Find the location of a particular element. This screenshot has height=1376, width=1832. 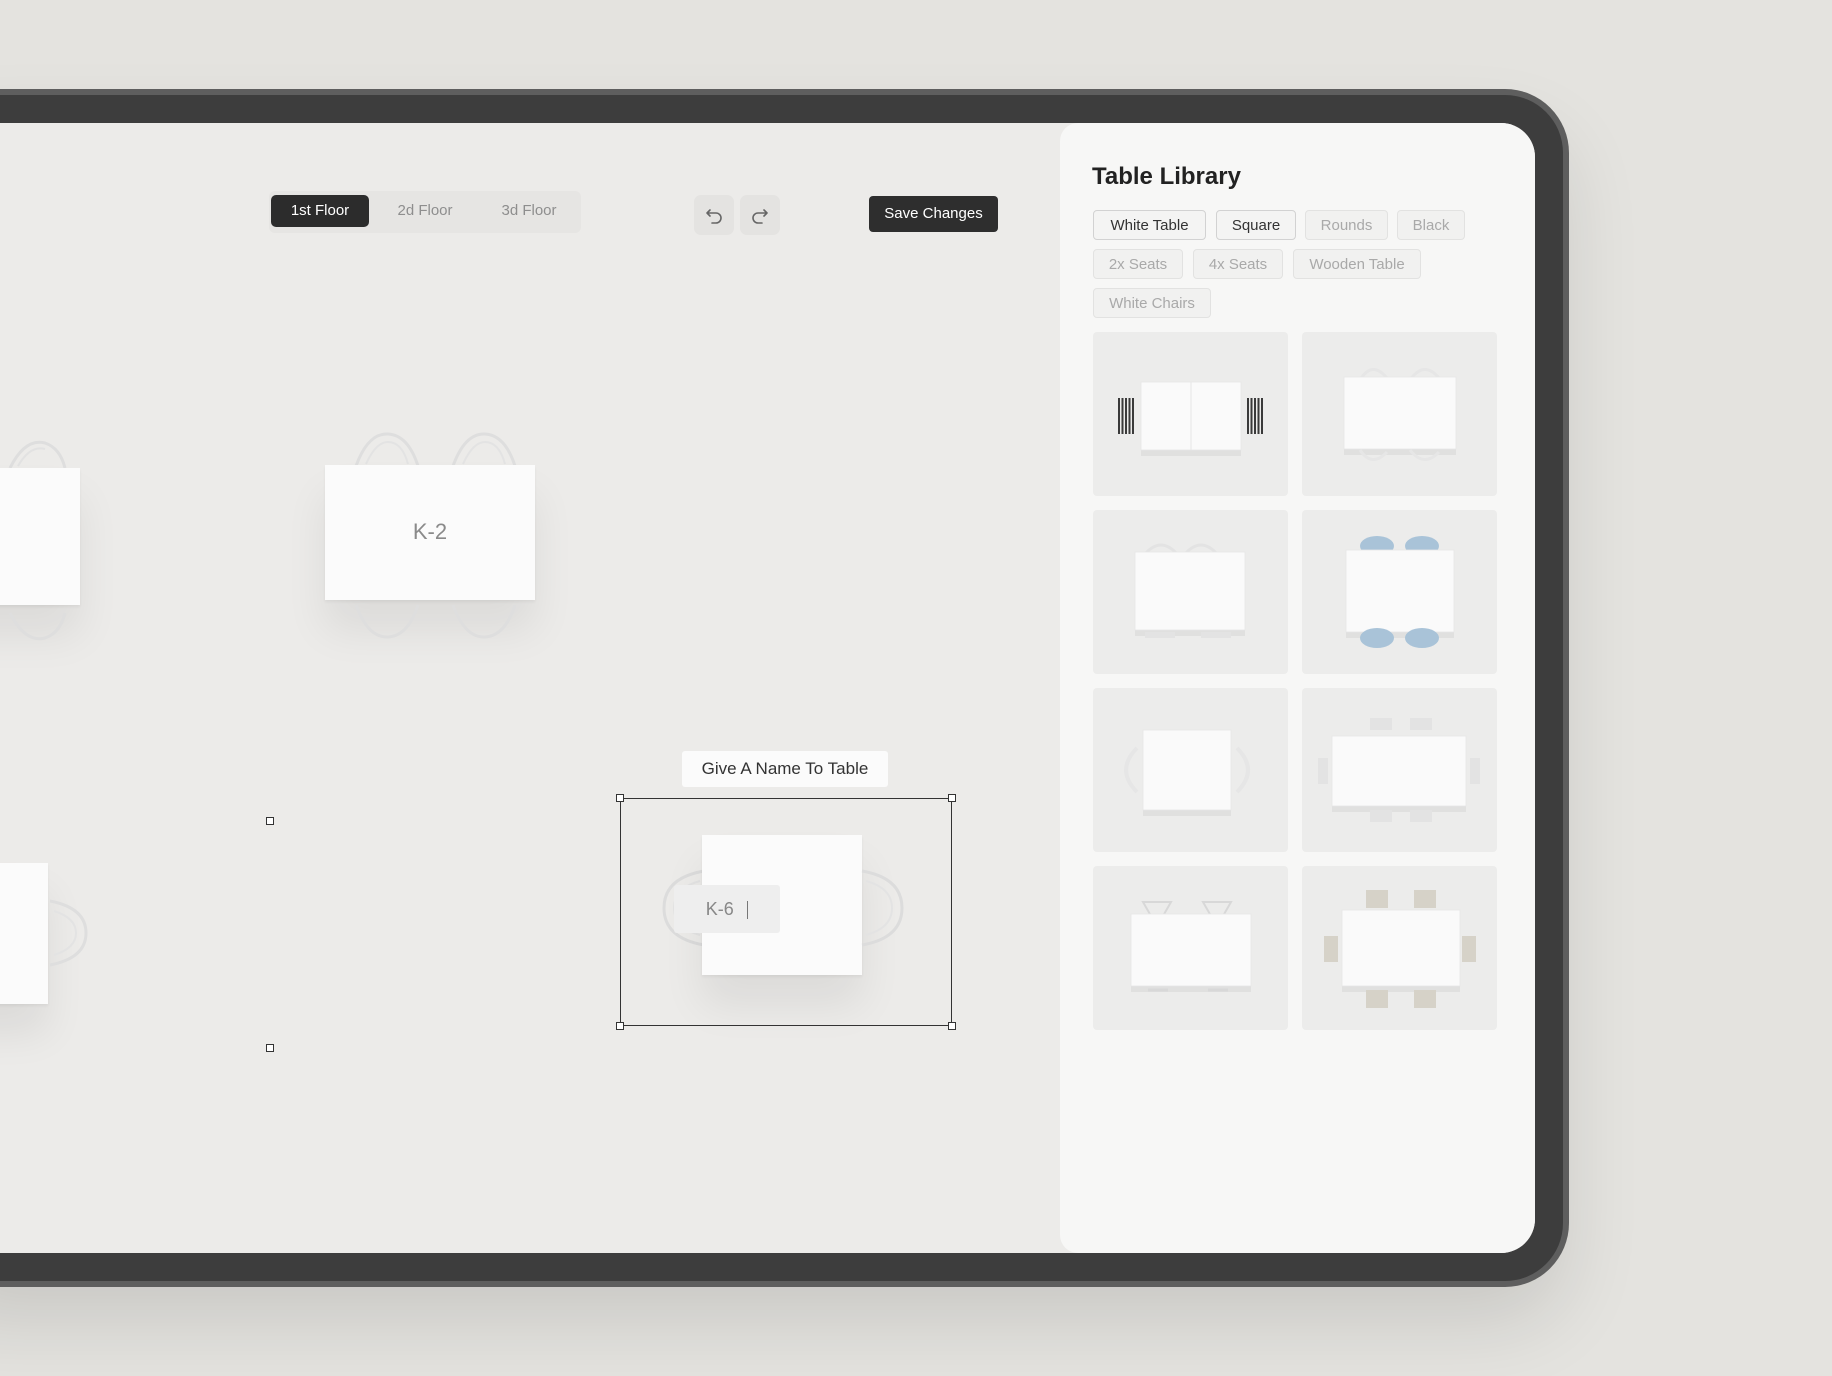

filter-4x-seats: 4x Seats is located at coordinates (1238, 264).